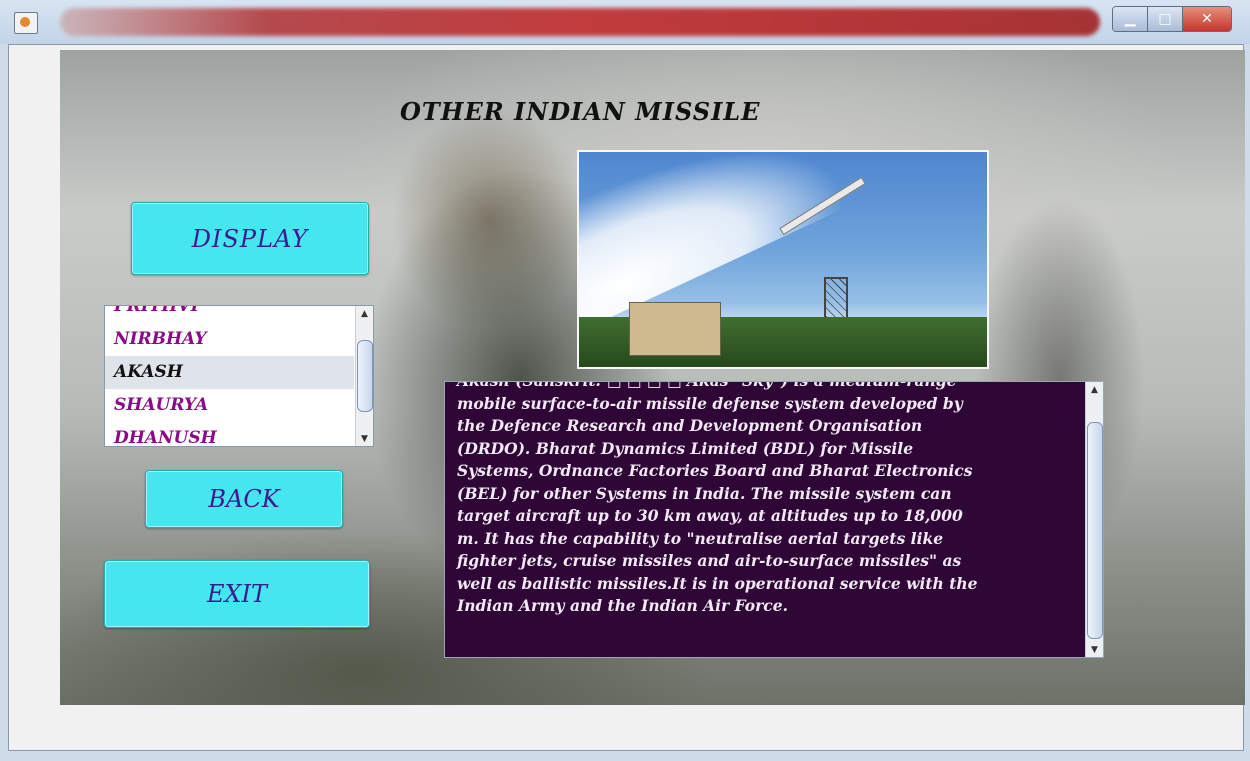 This screenshot has height=761, width=1250. Describe the element at coordinates (229, 372) in the screenshot. I see `list-item-selected: AKASH` at that location.